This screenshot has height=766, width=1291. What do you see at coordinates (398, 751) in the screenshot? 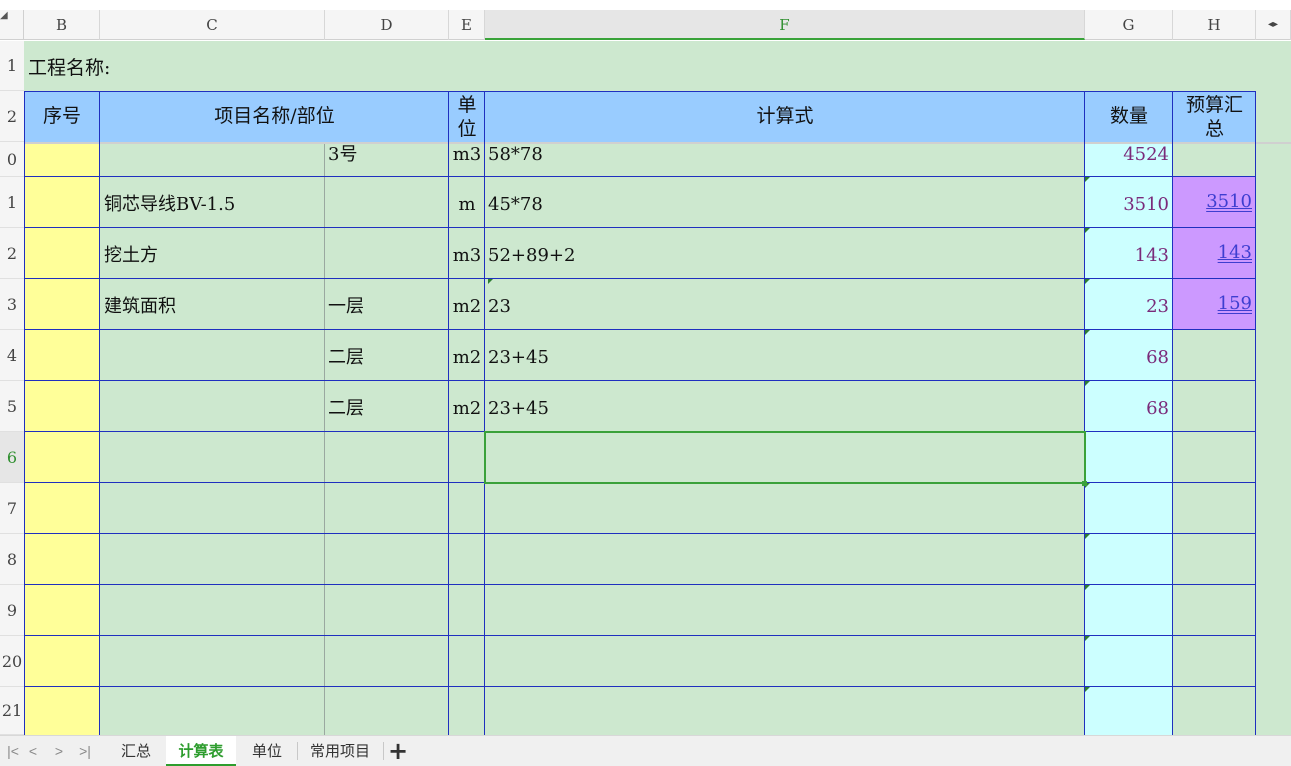
I see `add-sheet-icon: +` at bounding box center [398, 751].